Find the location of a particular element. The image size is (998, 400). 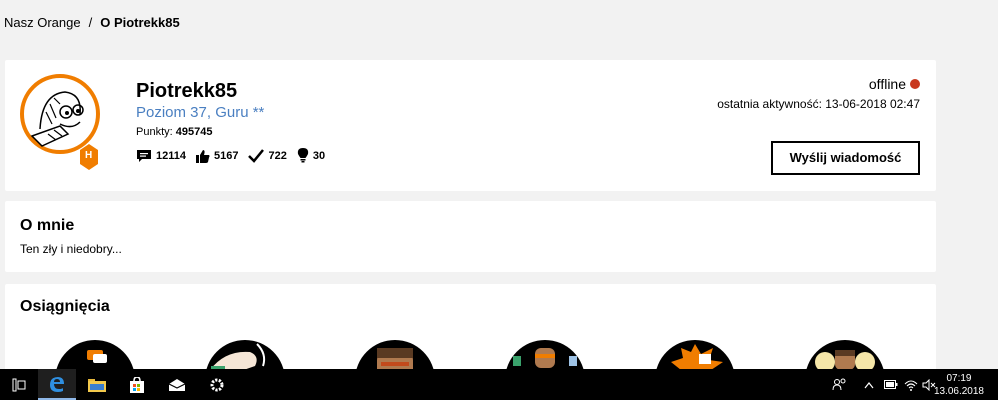

taskbar-clock: 07:19 13.06.2018 is located at coordinates (959, 385).